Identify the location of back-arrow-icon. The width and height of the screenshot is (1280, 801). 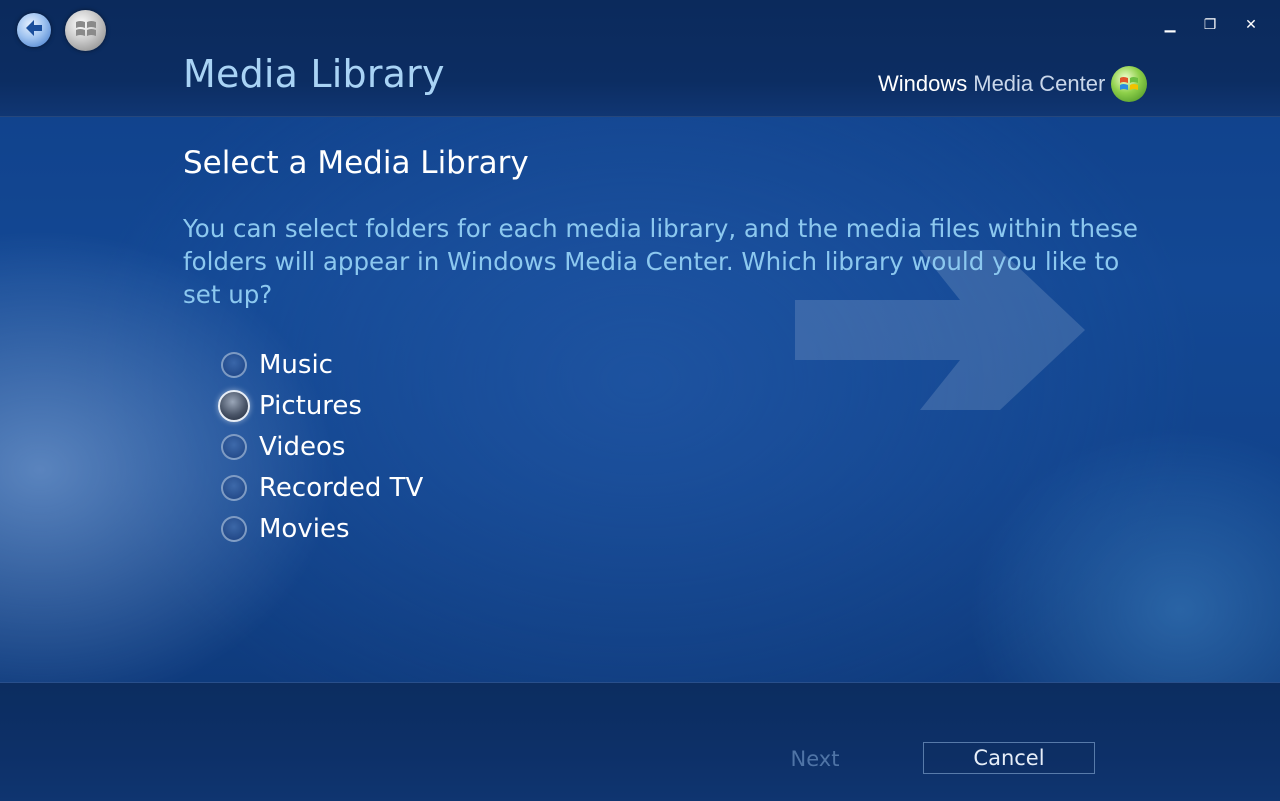
(34, 30).